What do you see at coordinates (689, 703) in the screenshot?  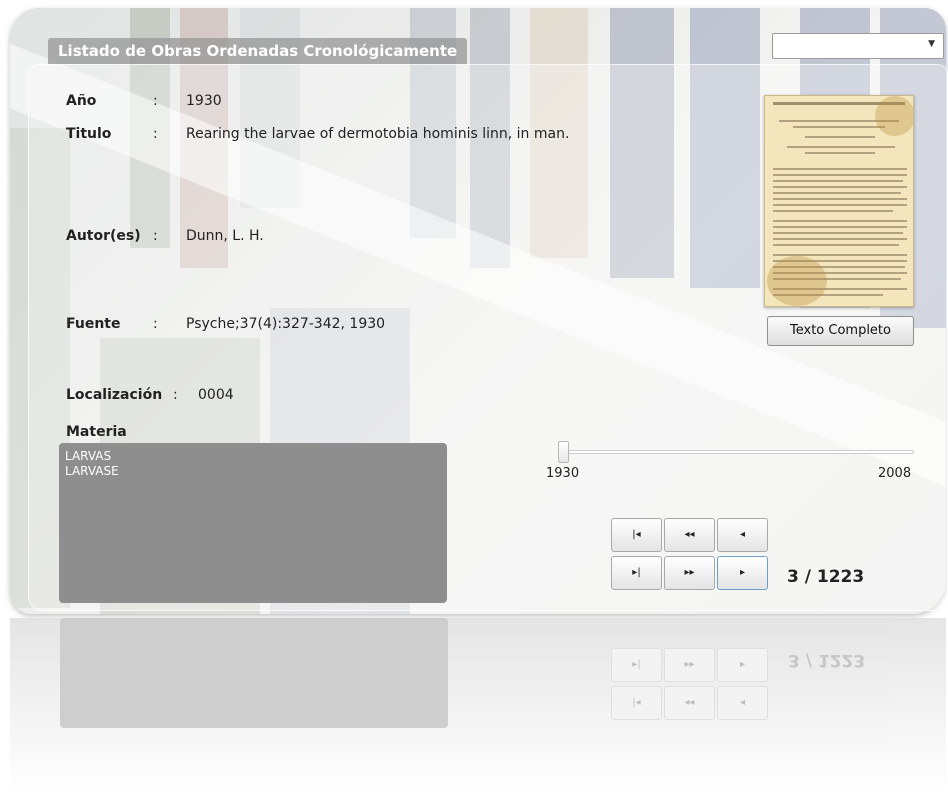 I see `reflection-prev-page-button: ◂◂` at bounding box center [689, 703].